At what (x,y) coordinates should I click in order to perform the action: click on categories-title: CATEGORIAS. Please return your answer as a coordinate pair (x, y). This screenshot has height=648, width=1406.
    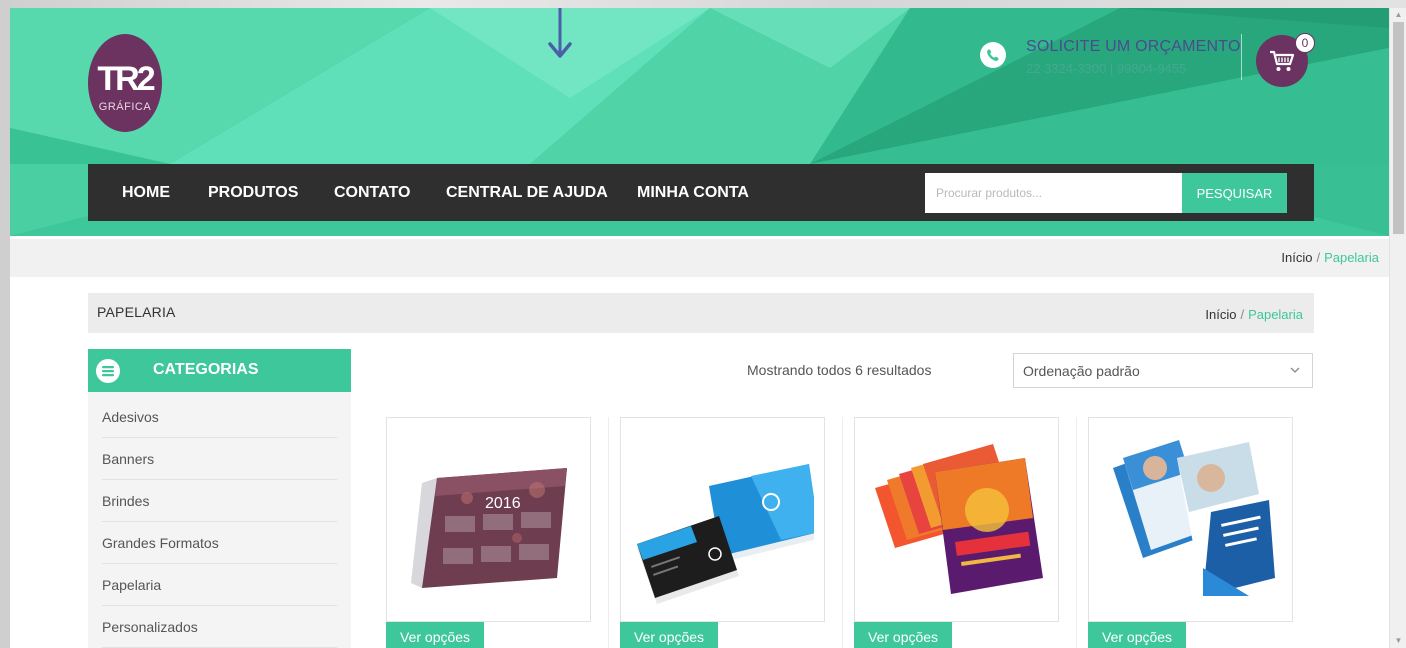
    Looking at the image, I should click on (206, 369).